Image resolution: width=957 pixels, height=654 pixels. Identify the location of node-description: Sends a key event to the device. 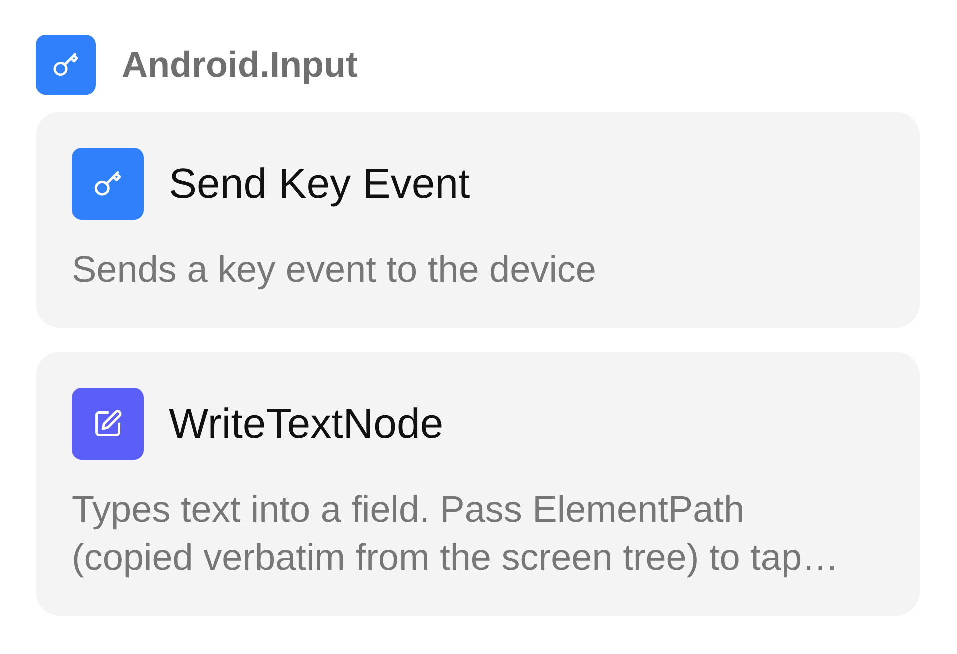
(335, 270).